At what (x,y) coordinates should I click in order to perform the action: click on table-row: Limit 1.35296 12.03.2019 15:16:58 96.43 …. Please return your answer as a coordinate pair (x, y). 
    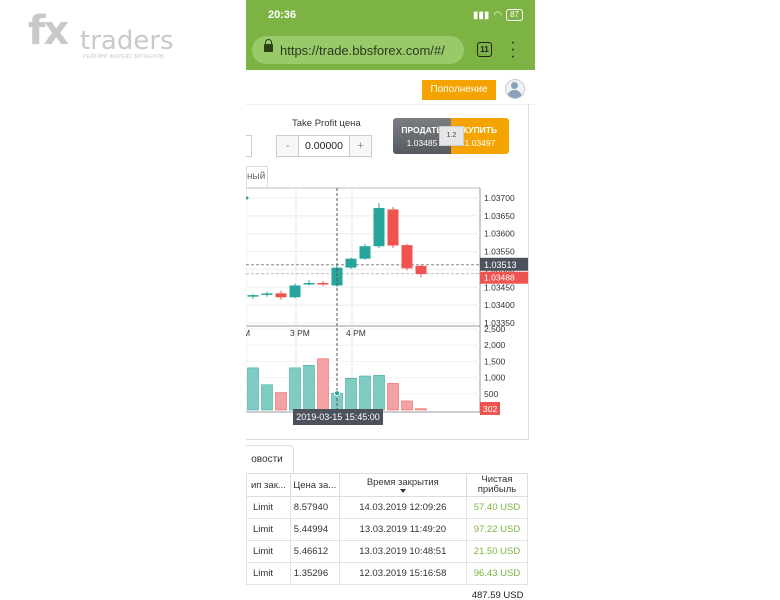
    Looking at the image, I should click on (387, 573).